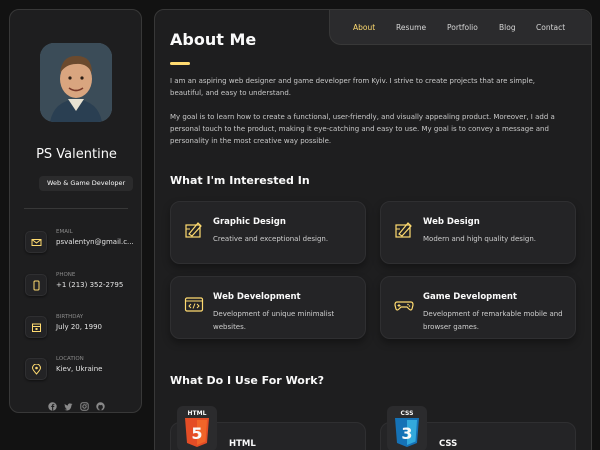 This screenshot has width=600, height=450. I want to click on github-icon, so click(100, 403).